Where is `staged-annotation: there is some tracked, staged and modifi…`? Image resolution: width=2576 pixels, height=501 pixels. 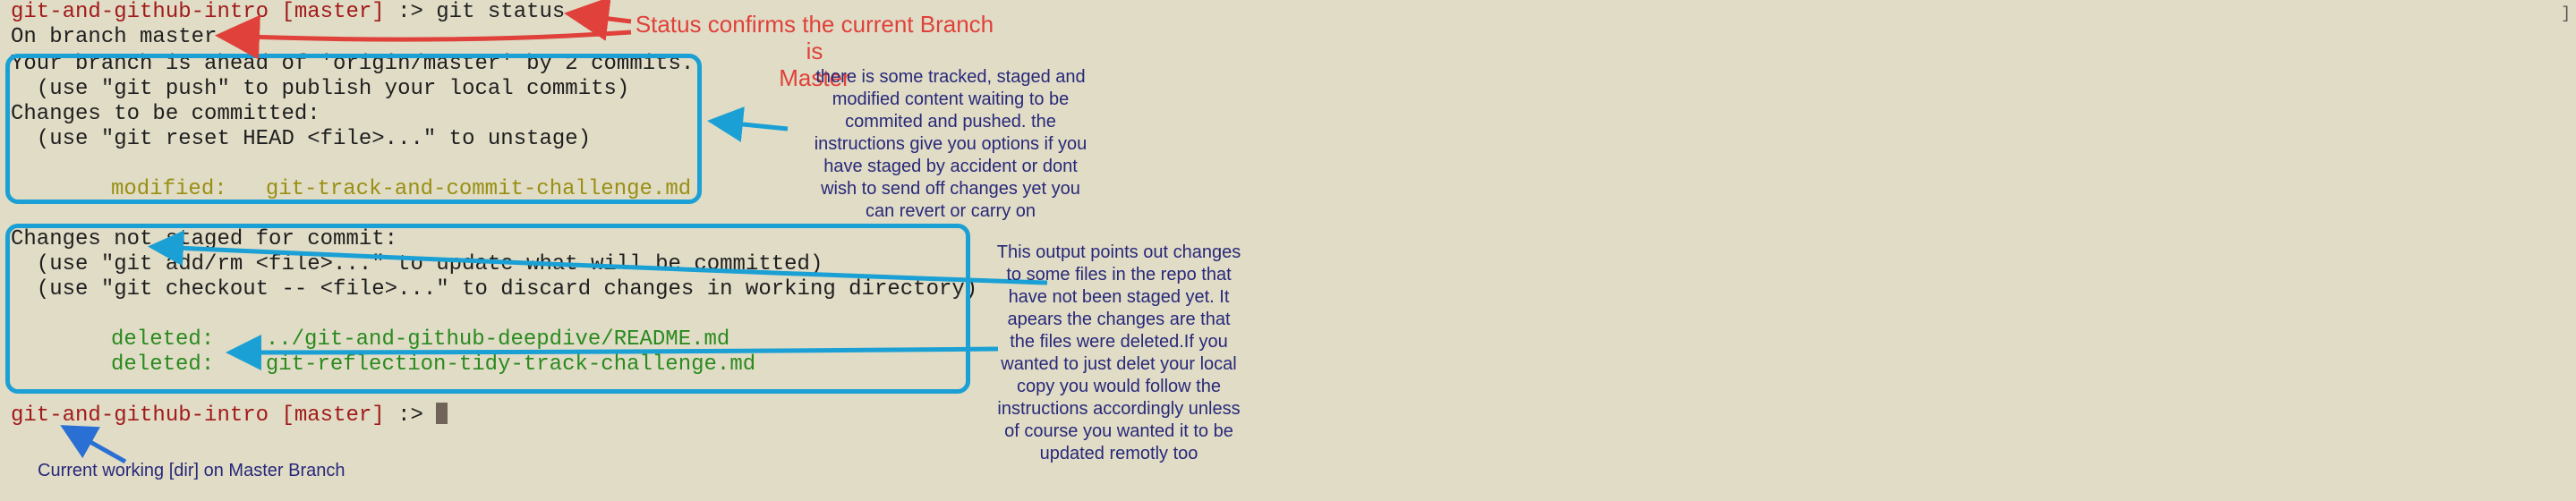 staged-annotation: there is some tracked, staged and modifi… is located at coordinates (951, 144).